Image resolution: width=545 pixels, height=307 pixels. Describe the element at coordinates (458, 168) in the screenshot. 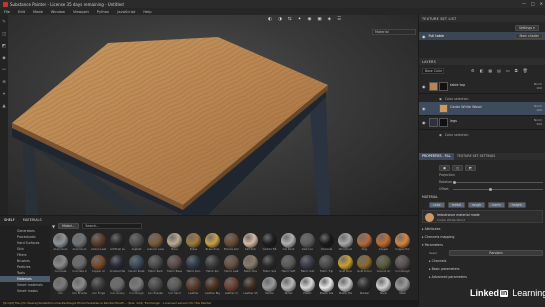

I see `planar-projection-icon: ◫` at that location.